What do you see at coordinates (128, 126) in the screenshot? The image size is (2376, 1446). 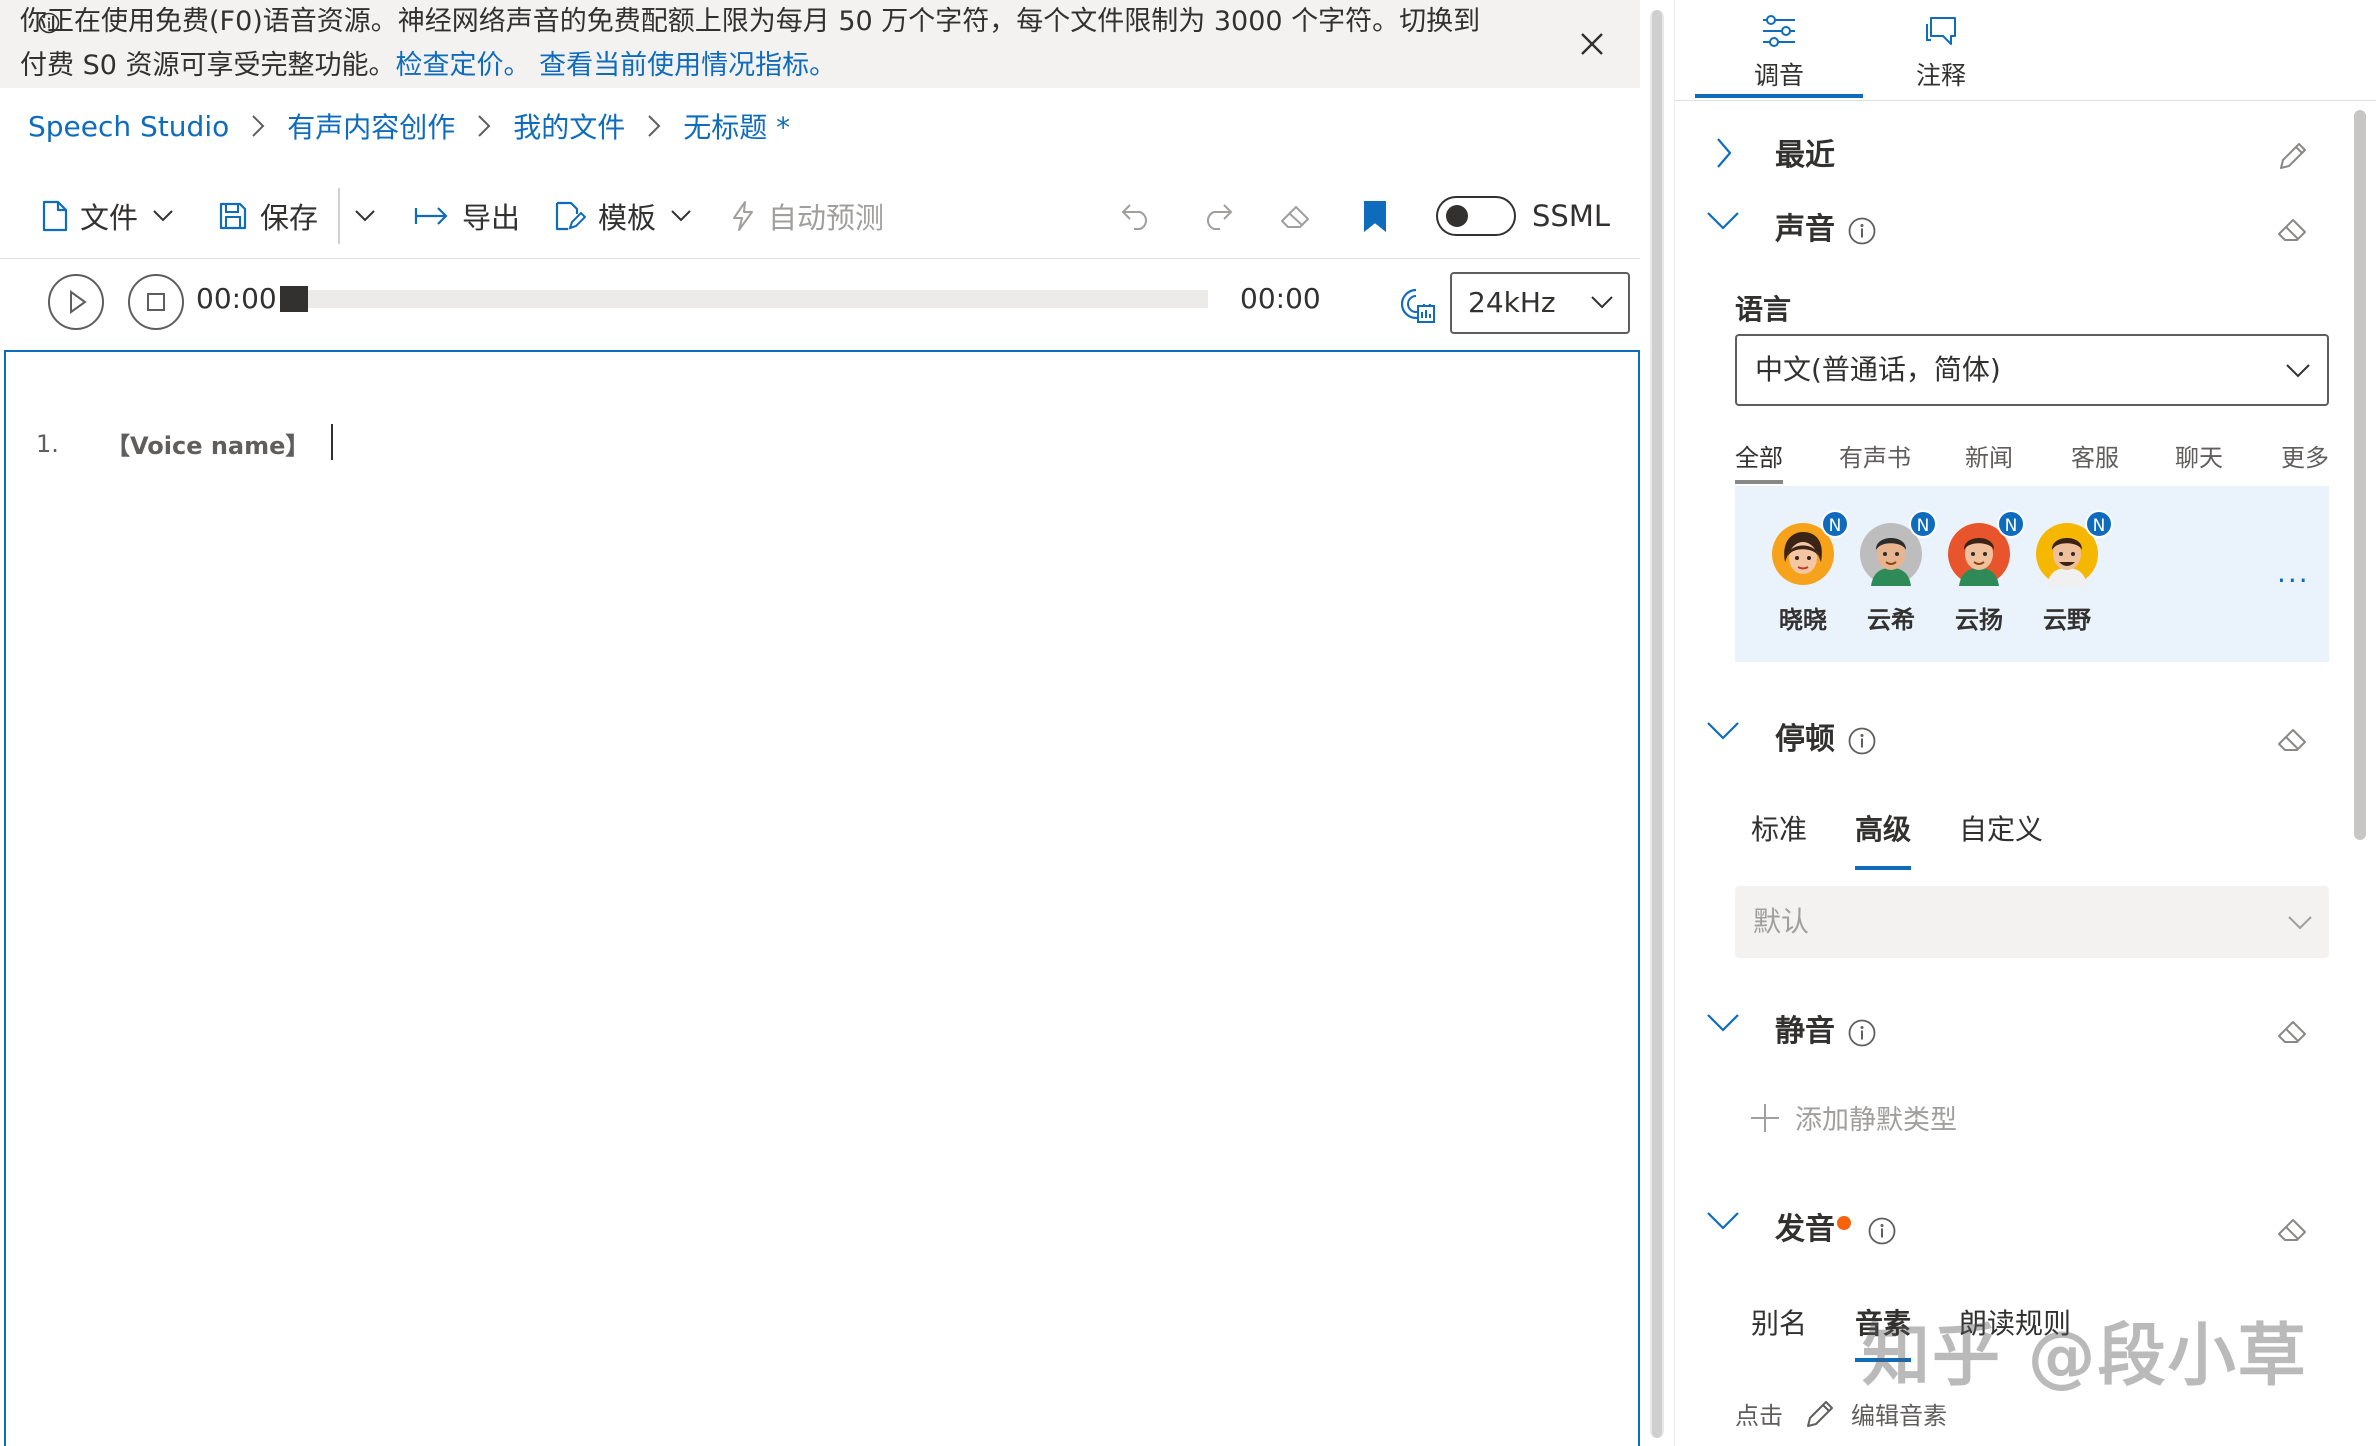 I see `breadcrumb-speech-studio: Speech Studio` at bounding box center [128, 126].